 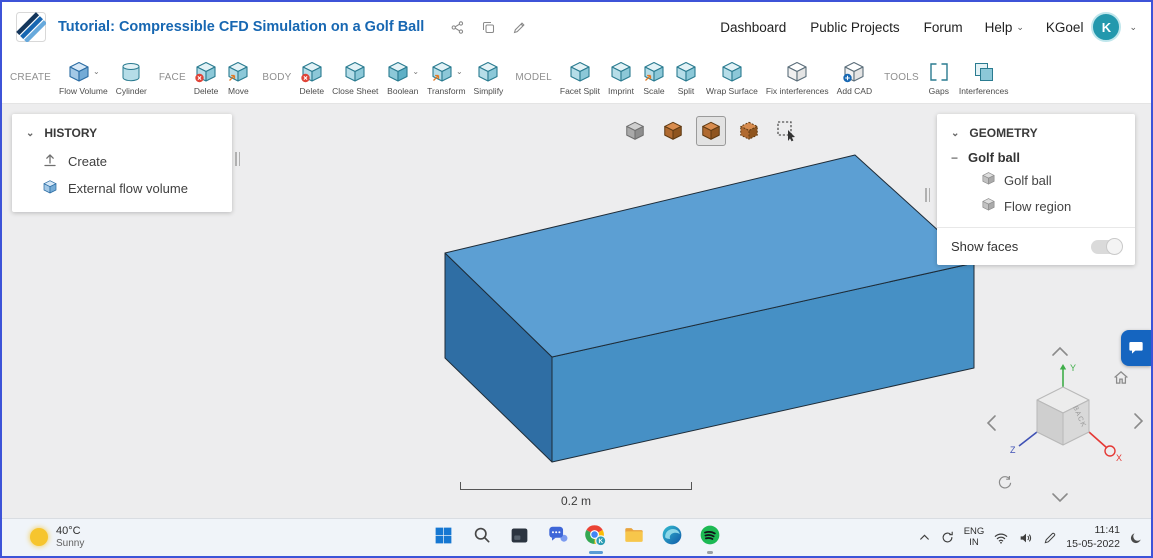 What do you see at coordinates (355, 90) in the screenshot?
I see `tool-label: Close Sheet` at bounding box center [355, 90].